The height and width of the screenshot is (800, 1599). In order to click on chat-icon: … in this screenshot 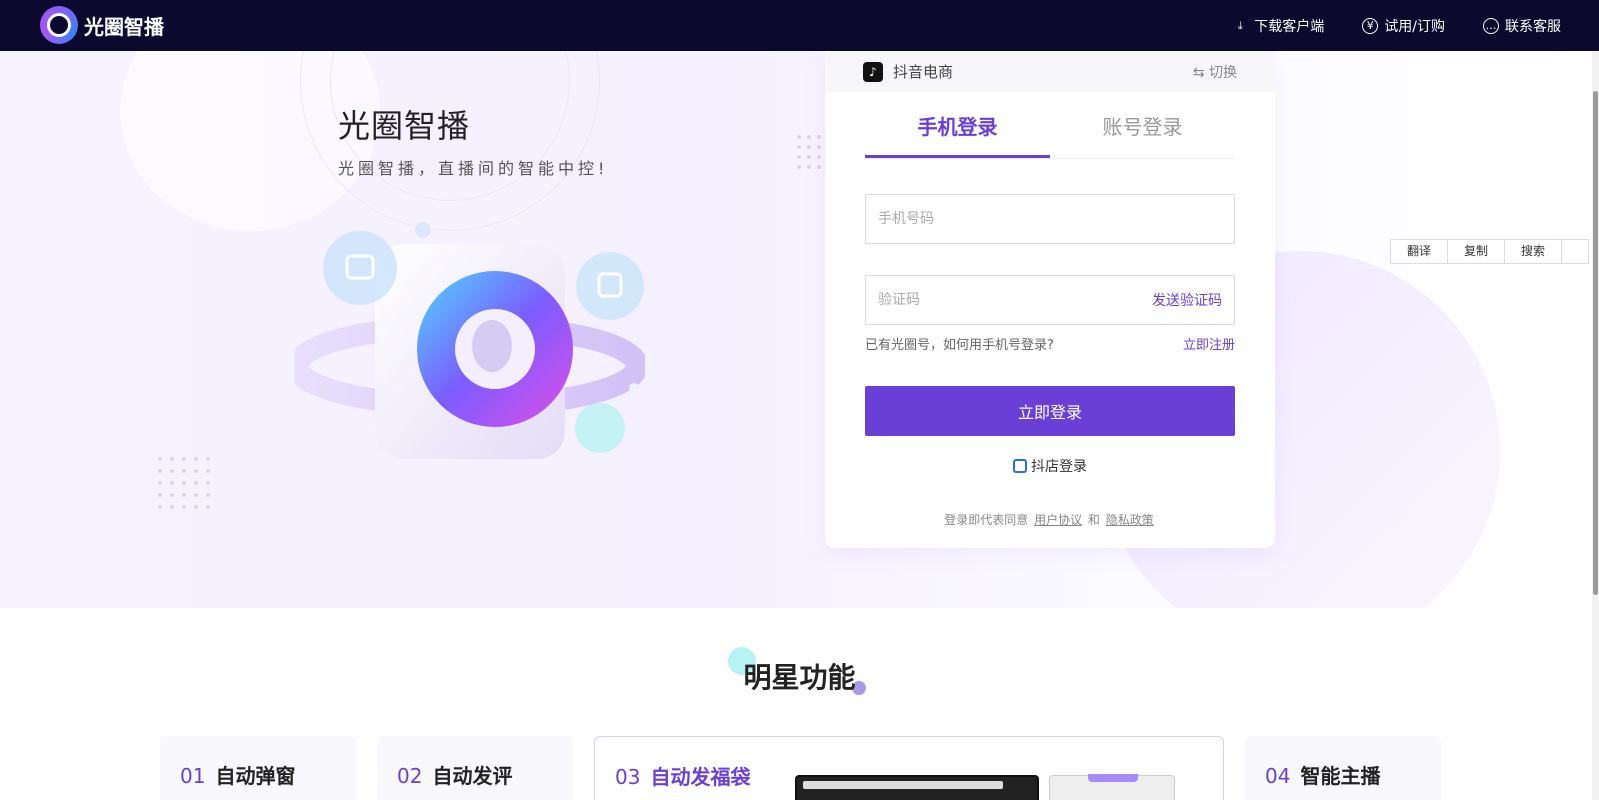, I will do `click(1491, 25)`.